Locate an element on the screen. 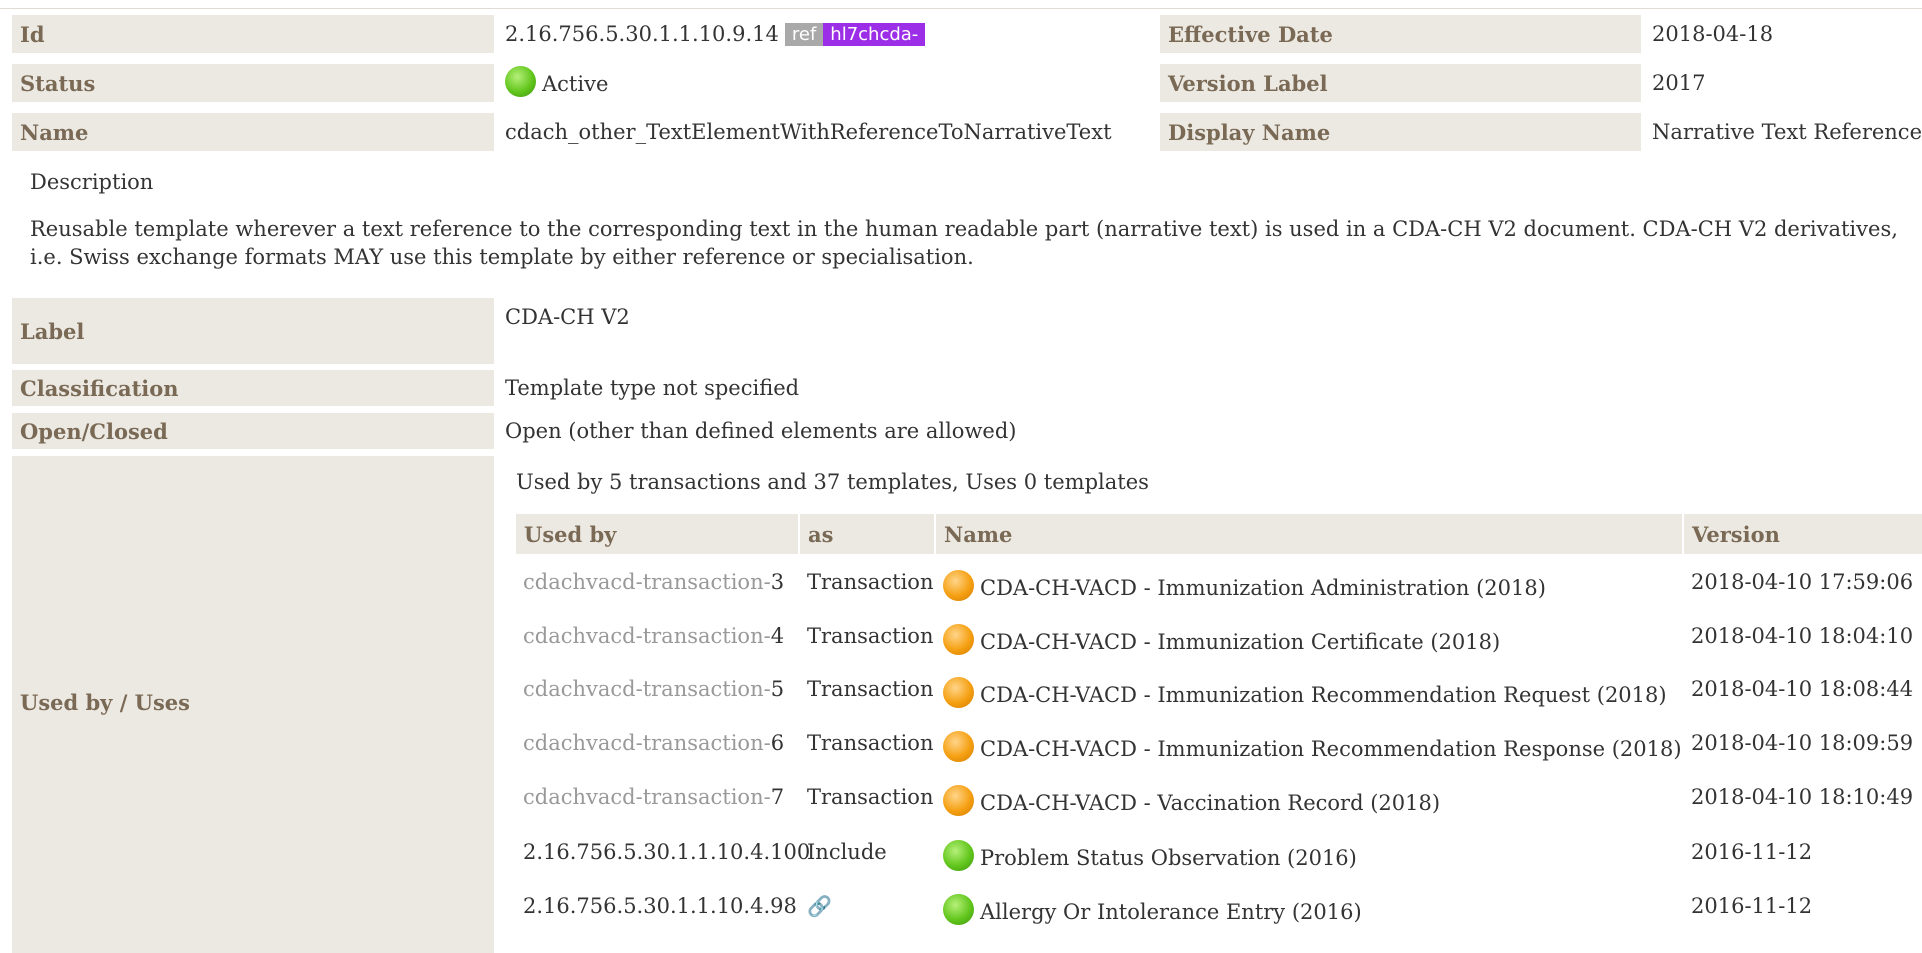 This screenshot has width=1922, height=953. col-used-by: Used by is located at coordinates (657, 534).